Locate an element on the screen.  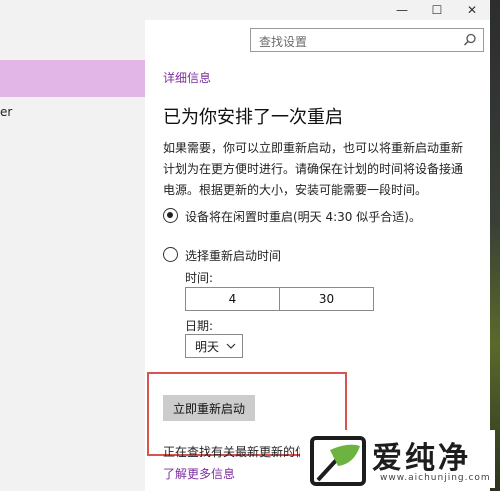
radio-idle-restart is located at coordinates (170, 215).